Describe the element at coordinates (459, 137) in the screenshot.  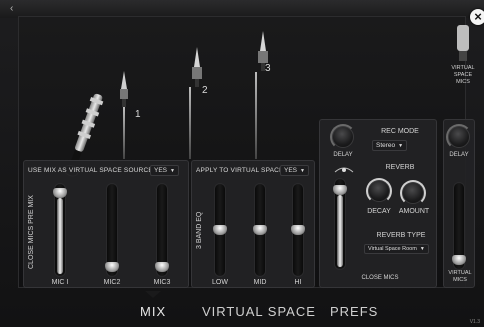
I see `virtual-mics-delay-knob` at that location.